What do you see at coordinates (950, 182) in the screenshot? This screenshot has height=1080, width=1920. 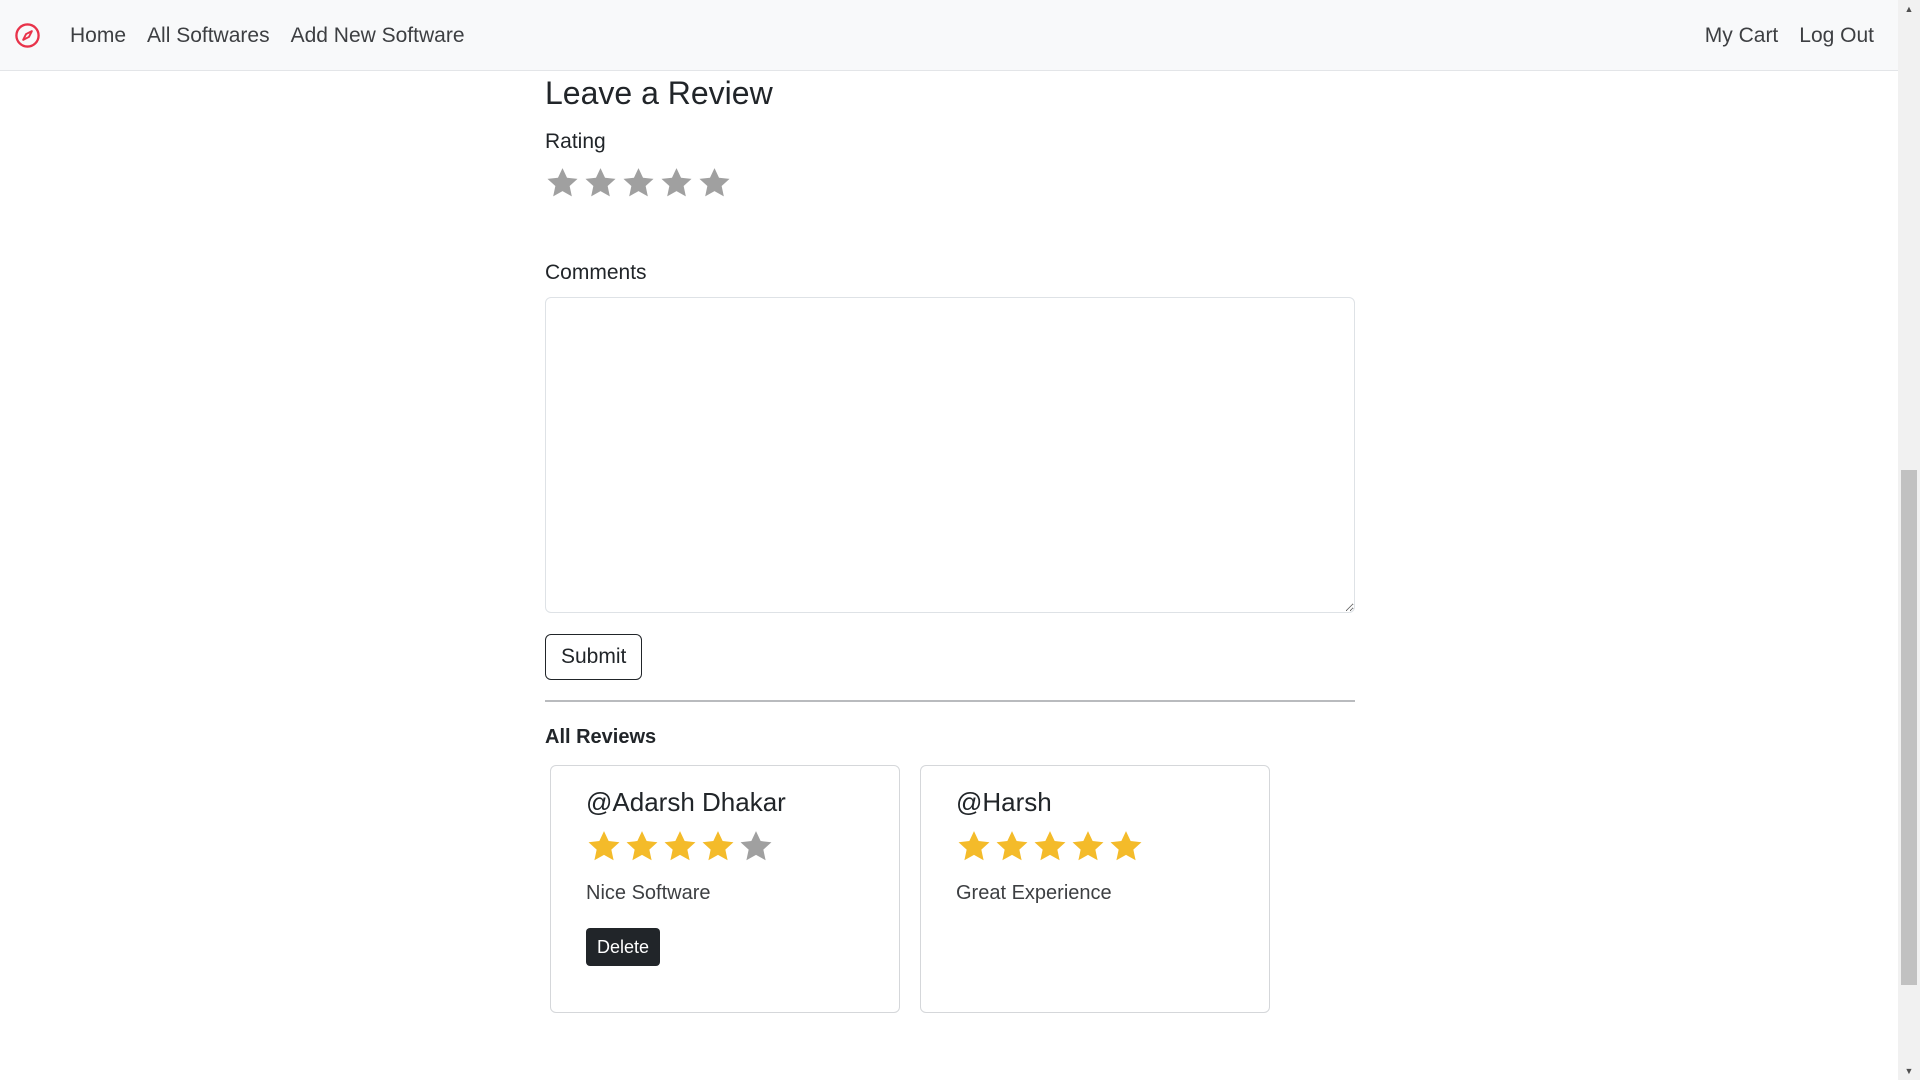 I see `rating-input` at bounding box center [950, 182].